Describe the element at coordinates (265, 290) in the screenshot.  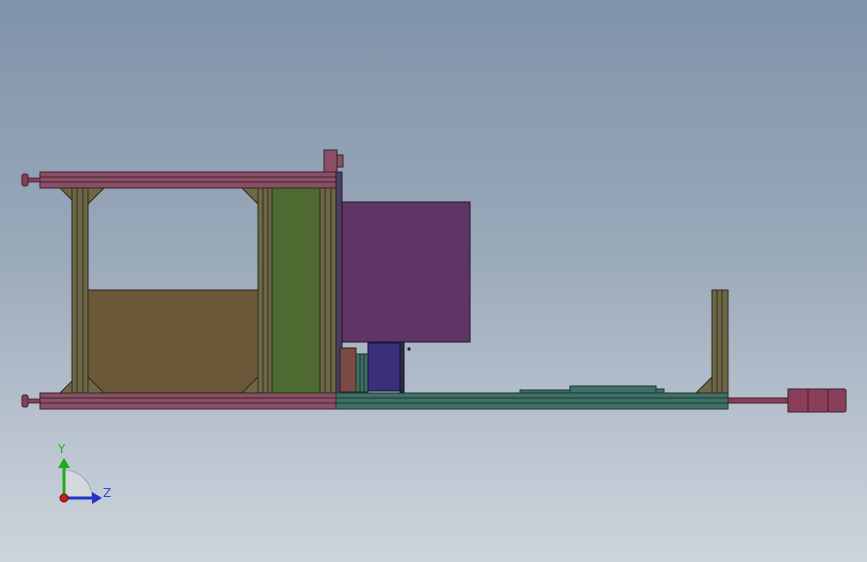
I see `middle-post` at that location.